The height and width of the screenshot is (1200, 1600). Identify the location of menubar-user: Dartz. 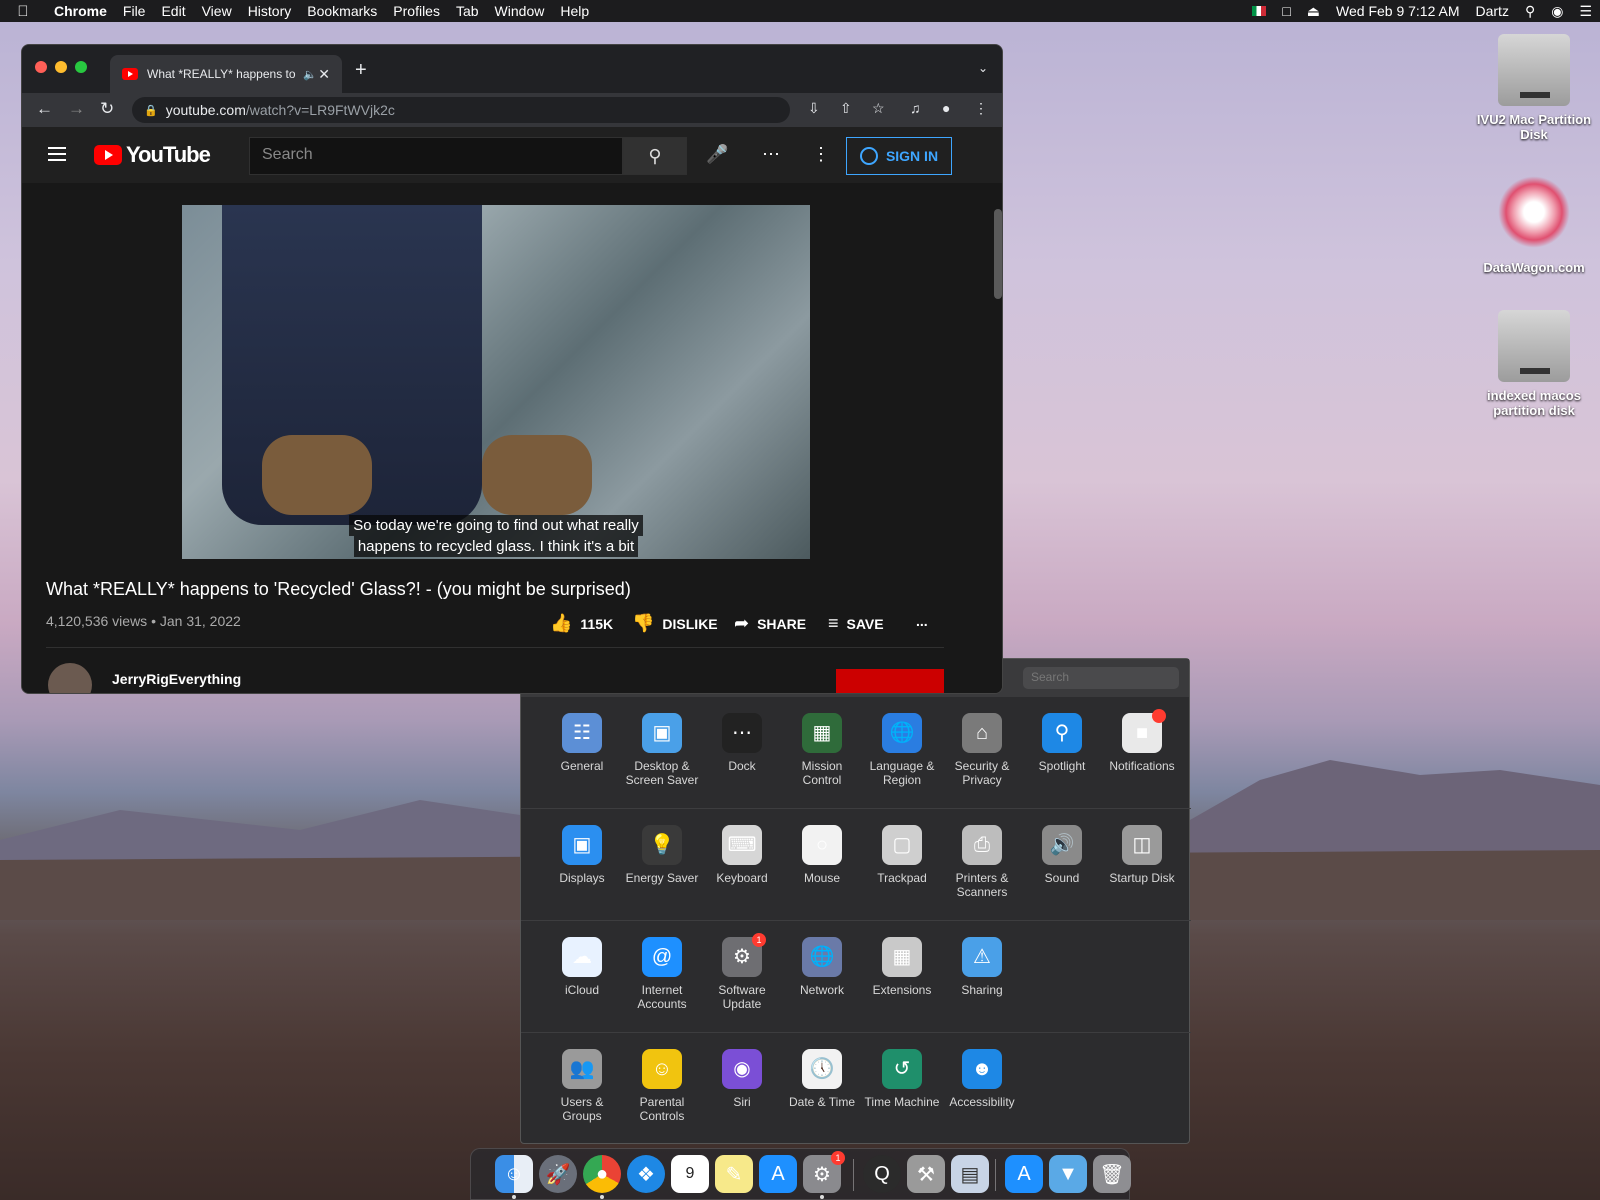
(1492, 11).